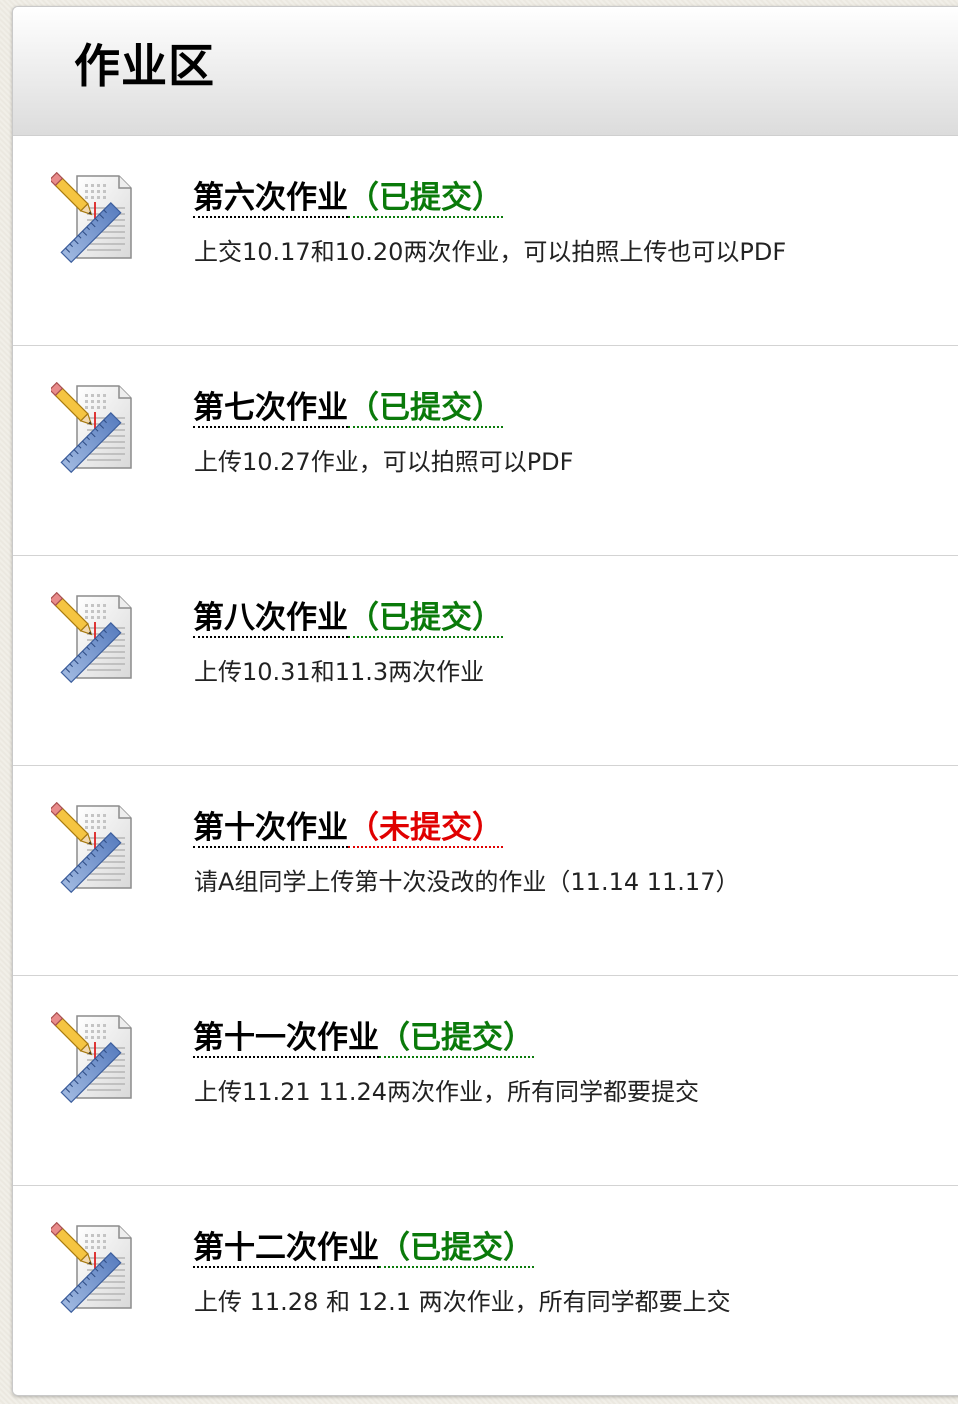 The image size is (958, 1404). Describe the element at coordinates (144, 66) in the screenshot. I see `page-title: 作业区` at that location.